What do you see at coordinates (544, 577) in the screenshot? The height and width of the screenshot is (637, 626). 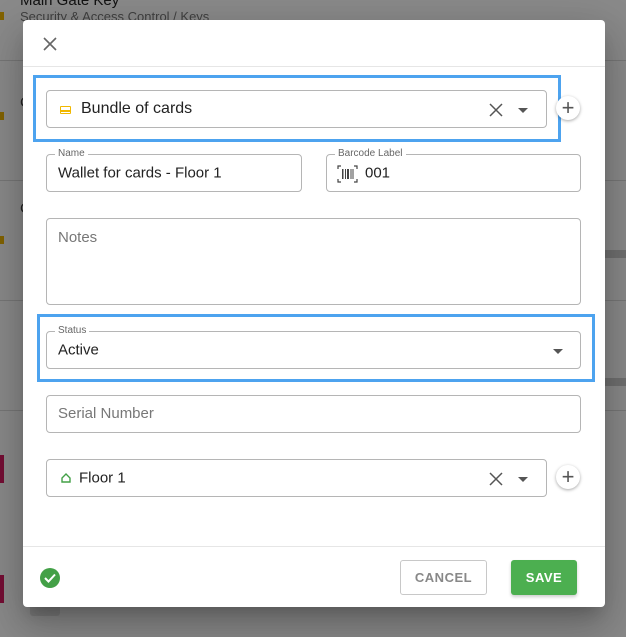 I see `save-button: SAVE` at bounding box center [544, 577].